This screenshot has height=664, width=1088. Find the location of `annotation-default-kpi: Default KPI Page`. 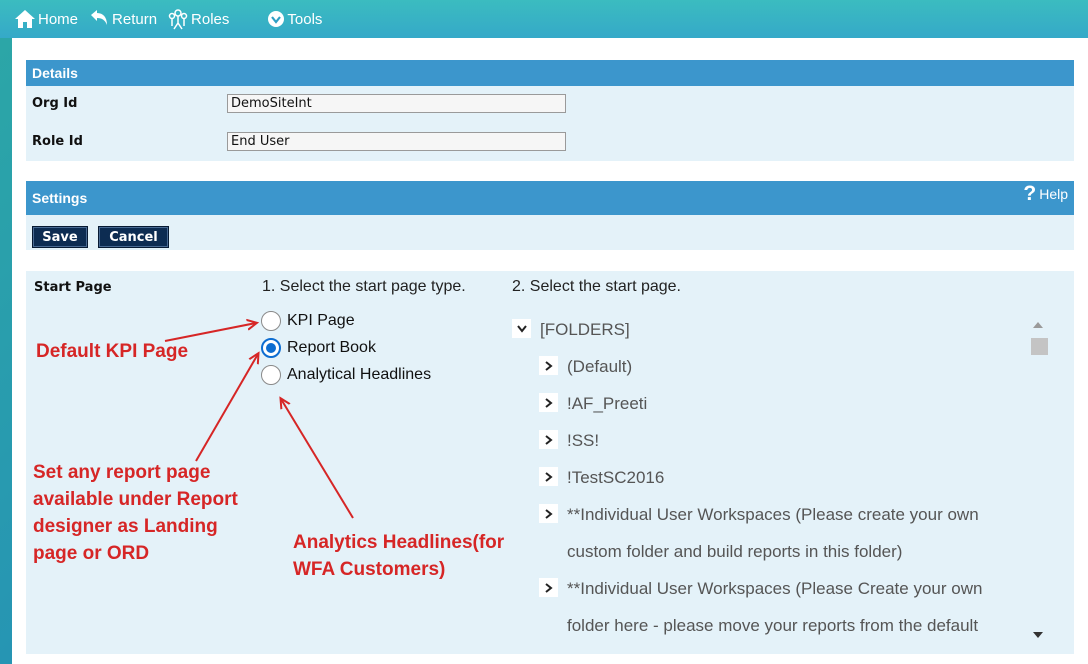

annotation-default-kpi: Default KPI Page is located at coordinates (112, 351).